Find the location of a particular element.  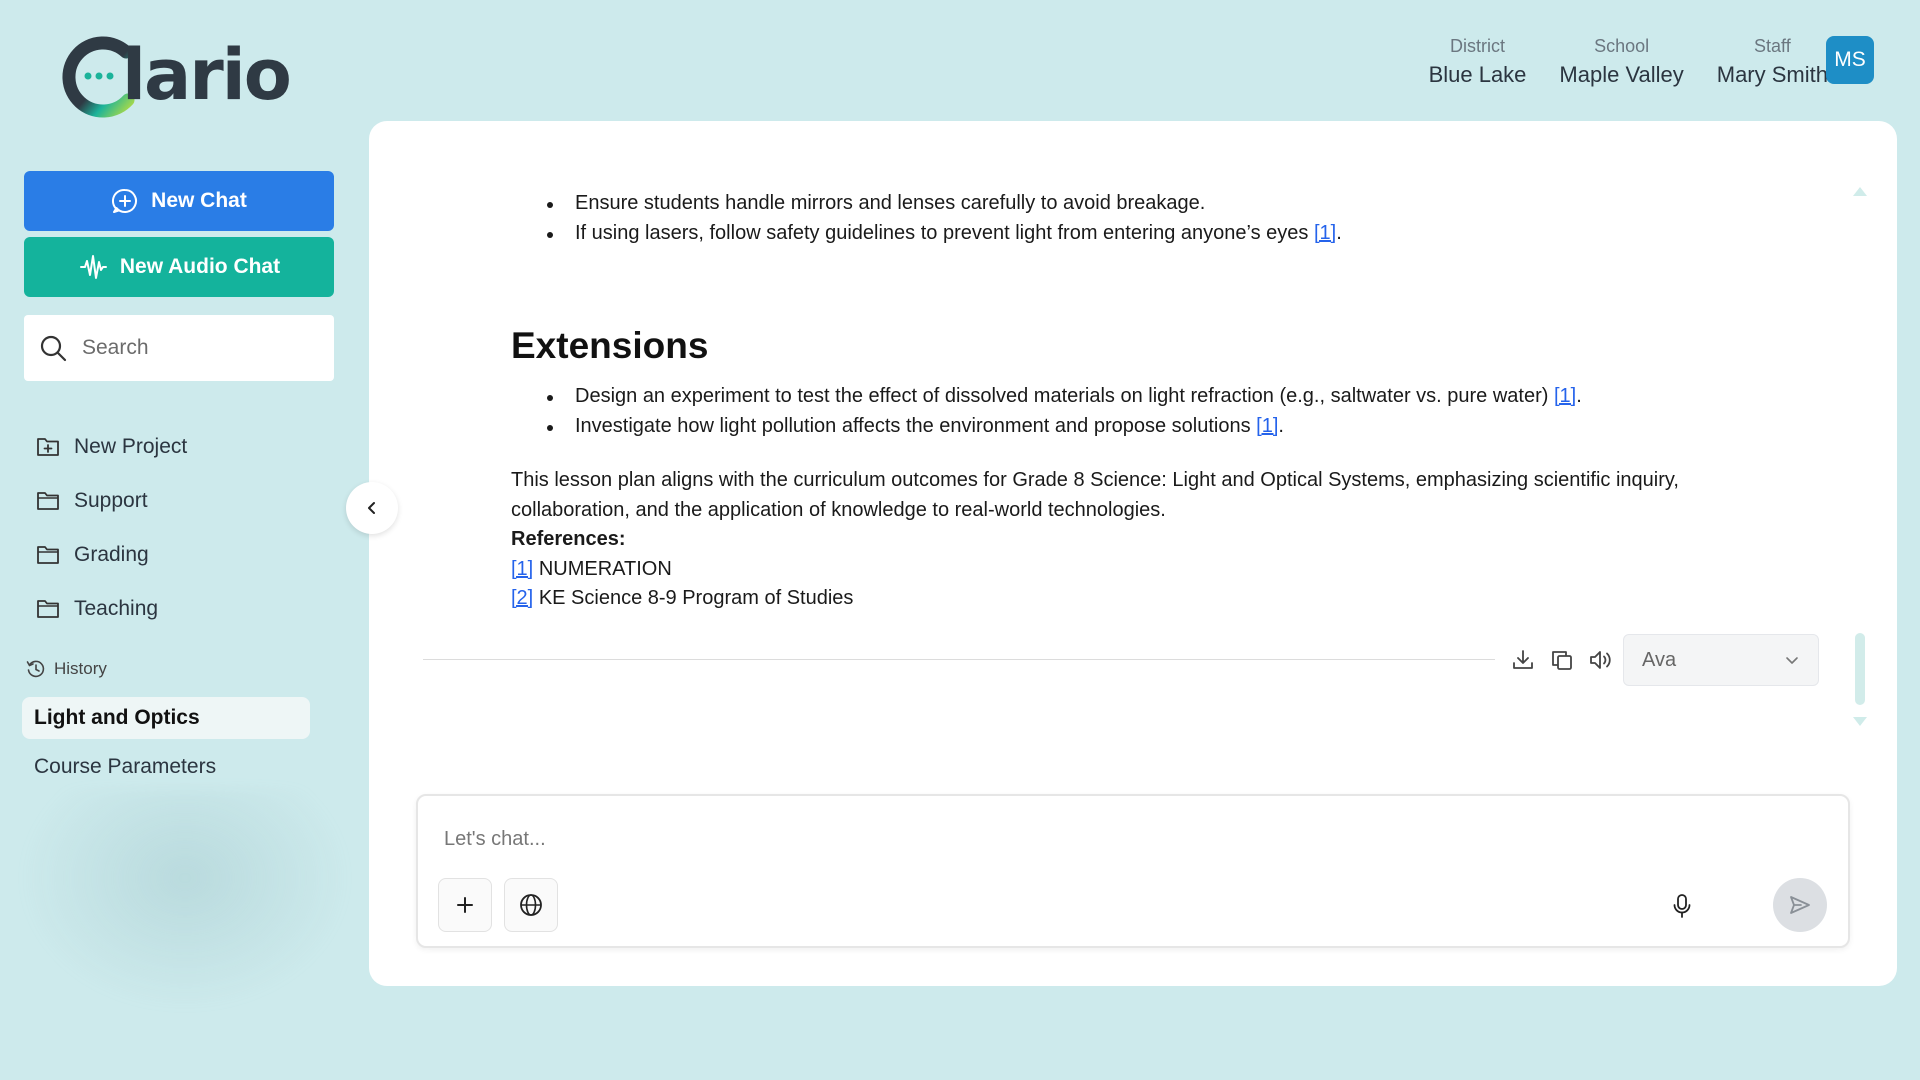

search-box is located at coordinates (179, 348).